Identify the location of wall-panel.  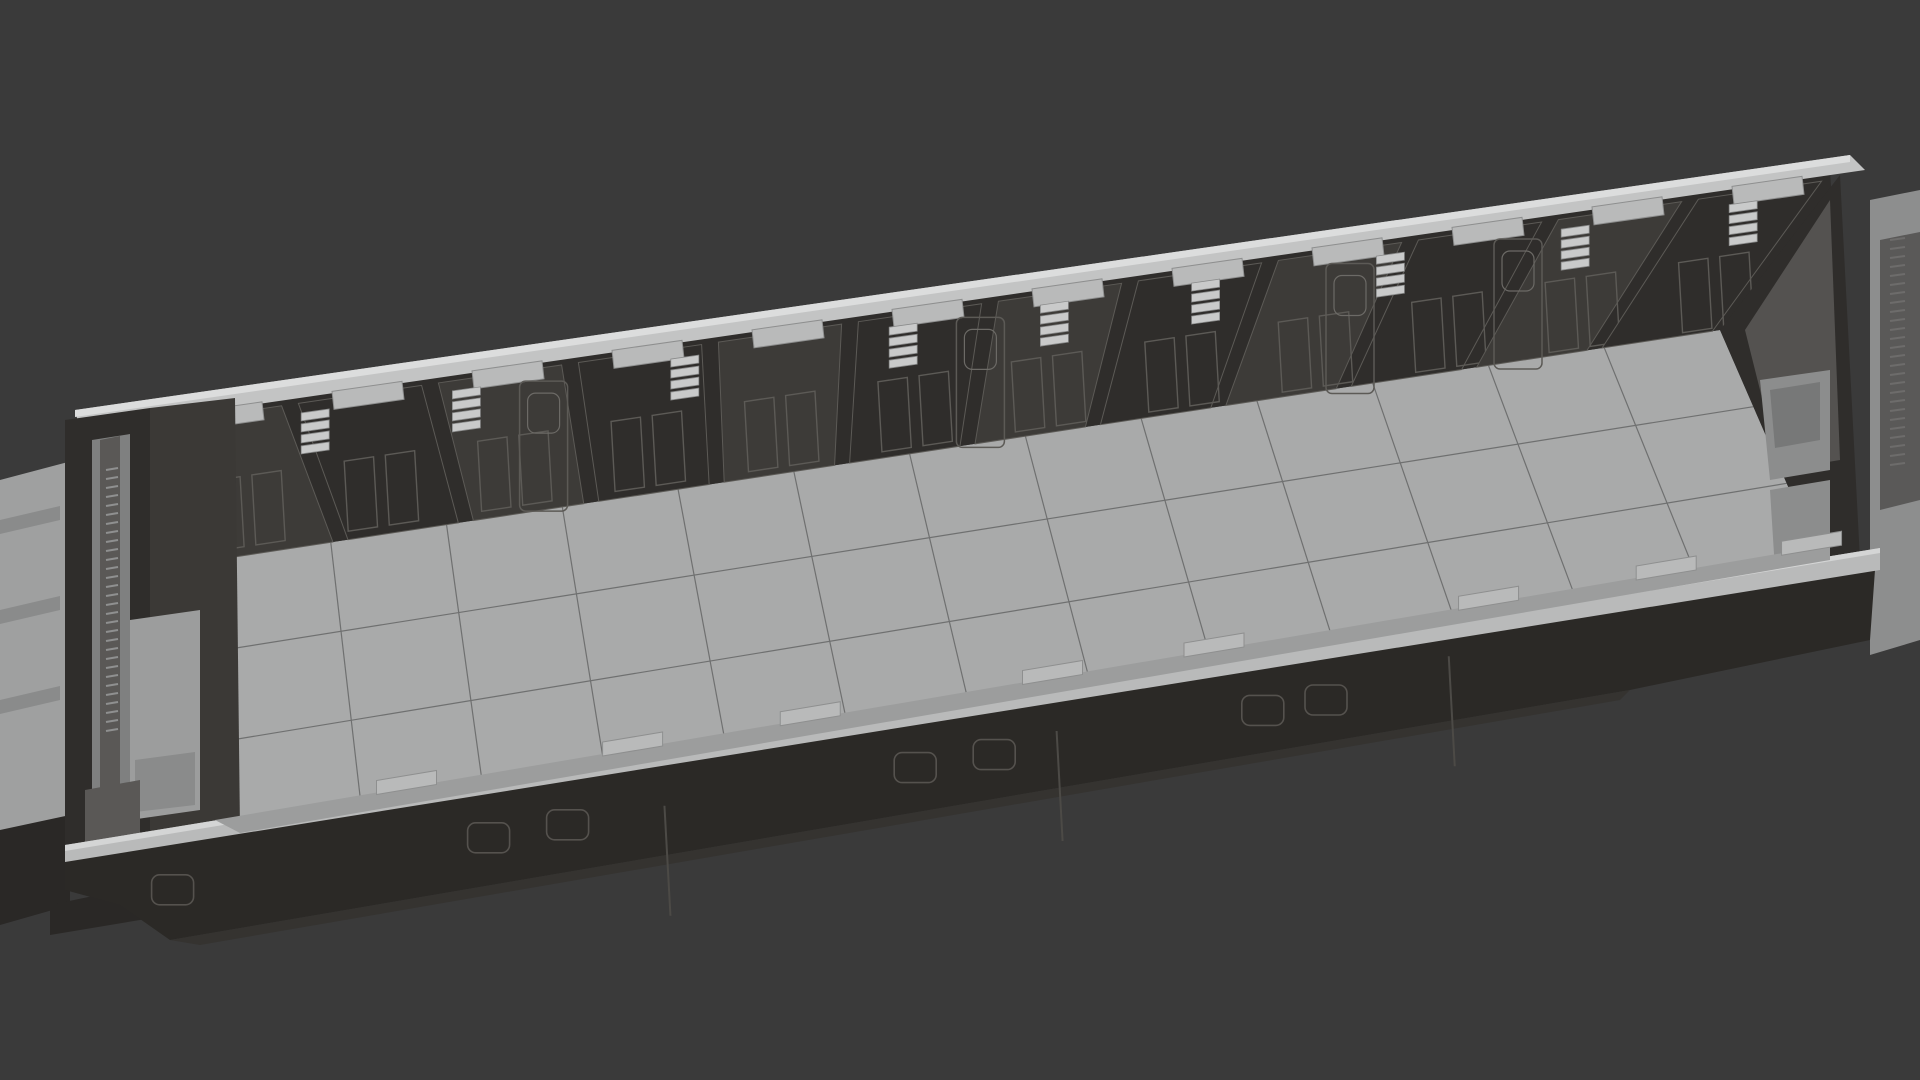
(780, 403).